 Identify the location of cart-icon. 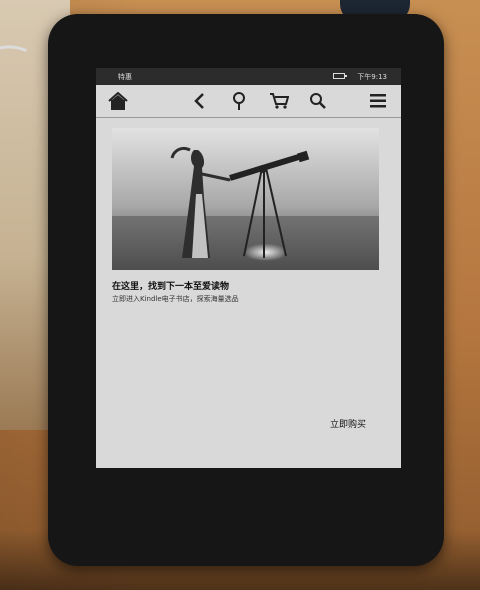
(279, 101).